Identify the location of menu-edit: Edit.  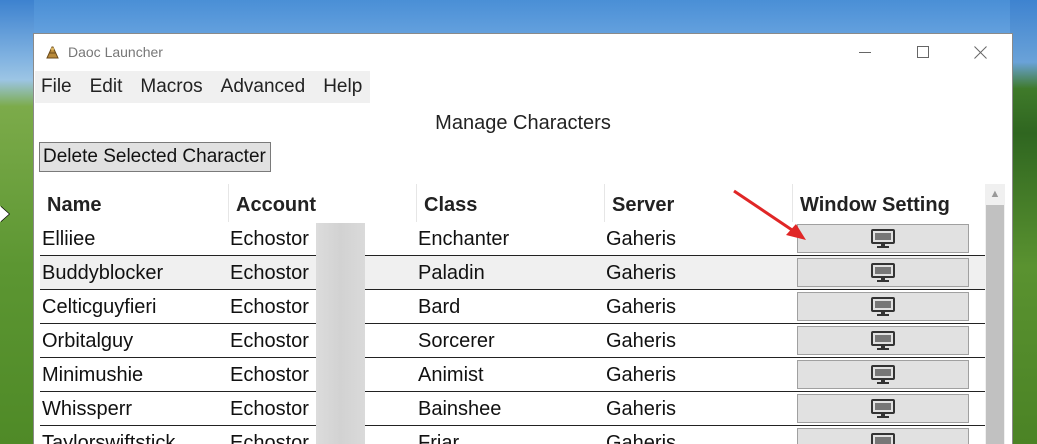
(115, 87).